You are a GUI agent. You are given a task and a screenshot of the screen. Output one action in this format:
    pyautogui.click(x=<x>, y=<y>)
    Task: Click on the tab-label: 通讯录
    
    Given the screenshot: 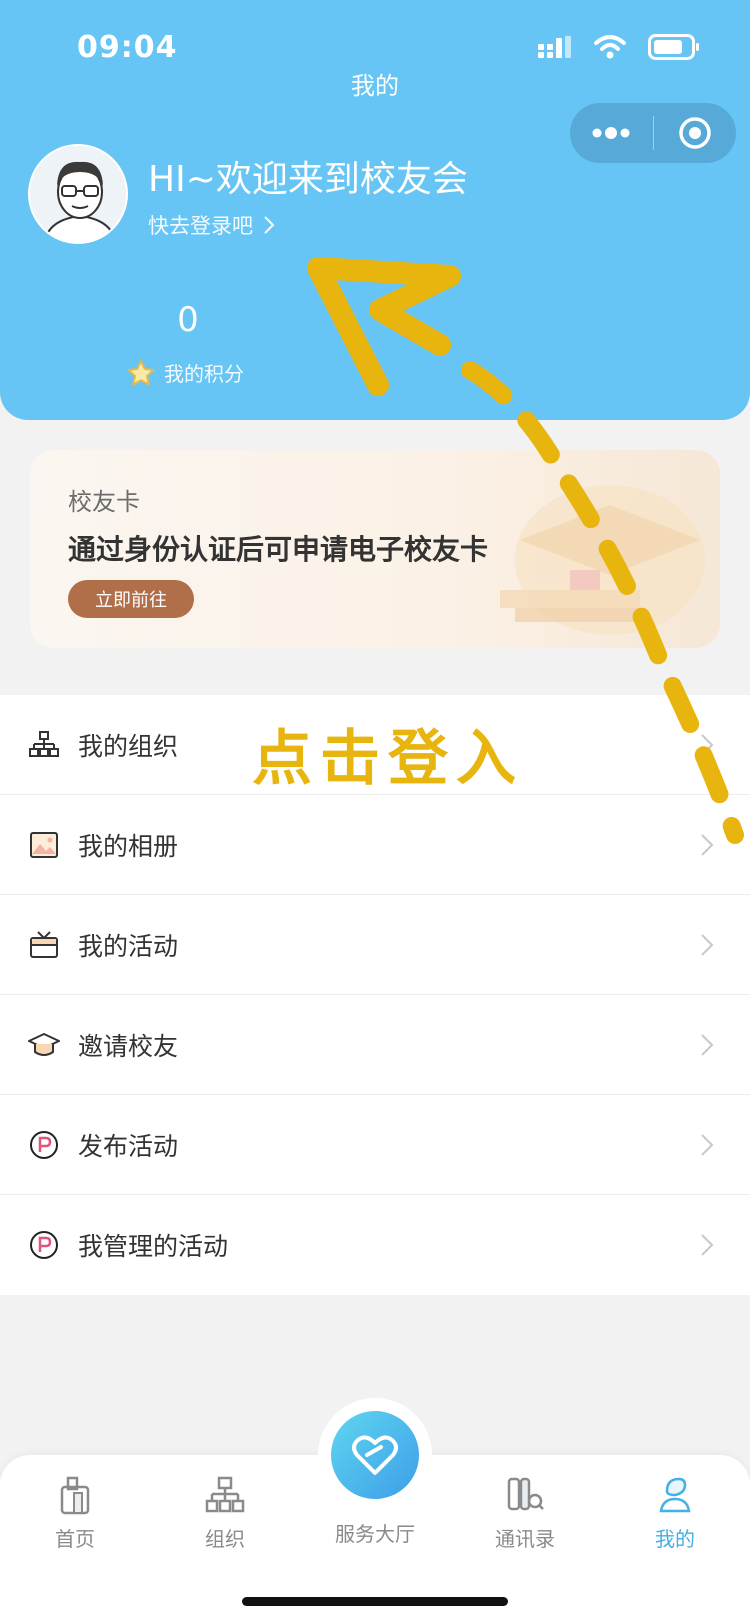 What is the action you would take?
    pyautogui.click(x=525, y=1539)
    